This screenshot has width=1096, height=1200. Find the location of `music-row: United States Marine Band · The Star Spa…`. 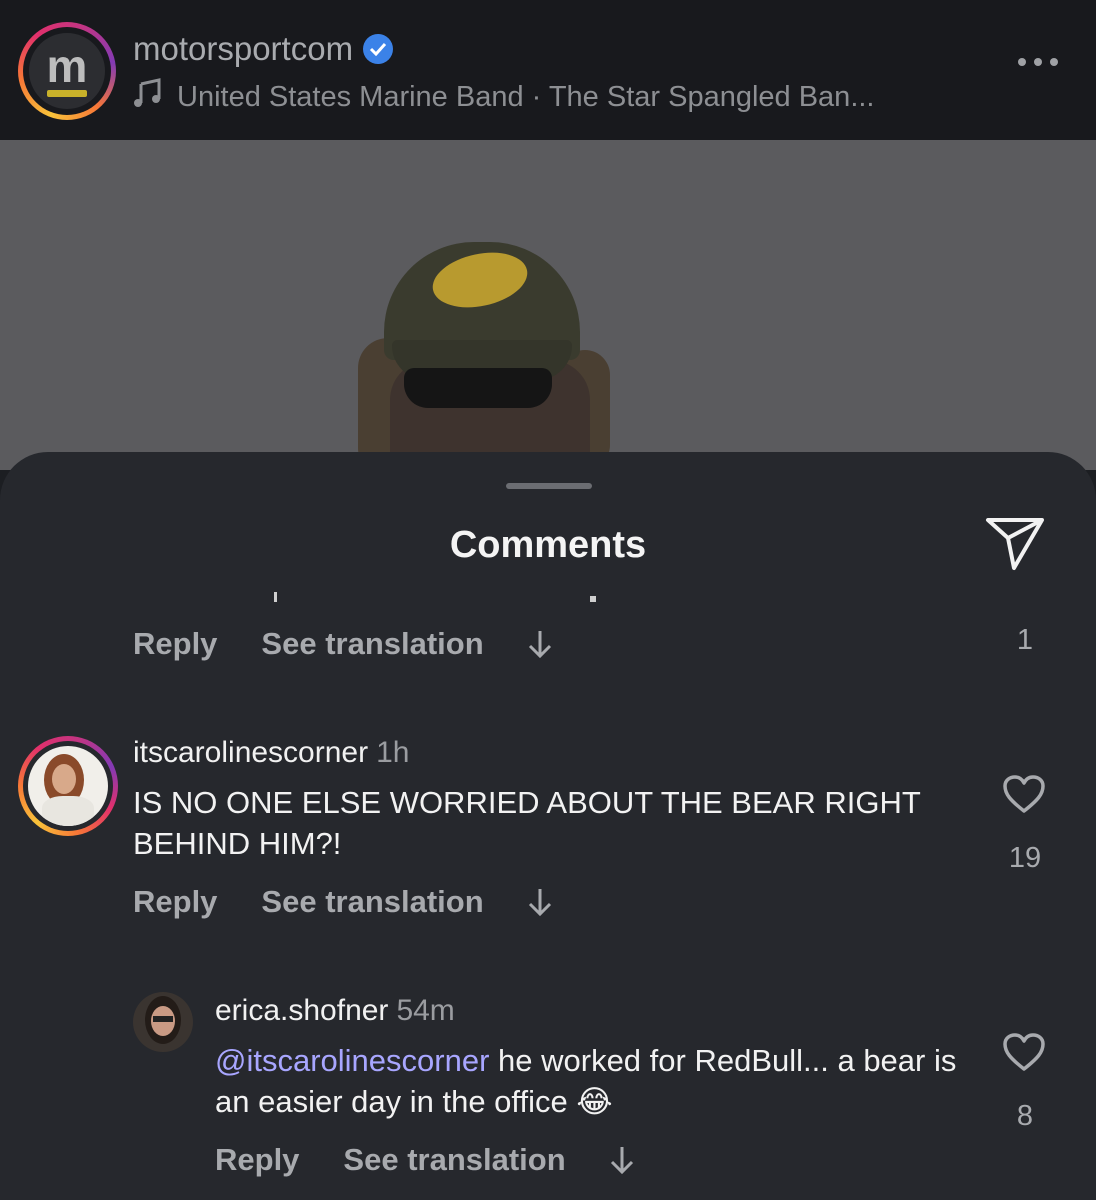

music-row: United States Marine Band · The Star Spa… is located at coordinates (504, 97).